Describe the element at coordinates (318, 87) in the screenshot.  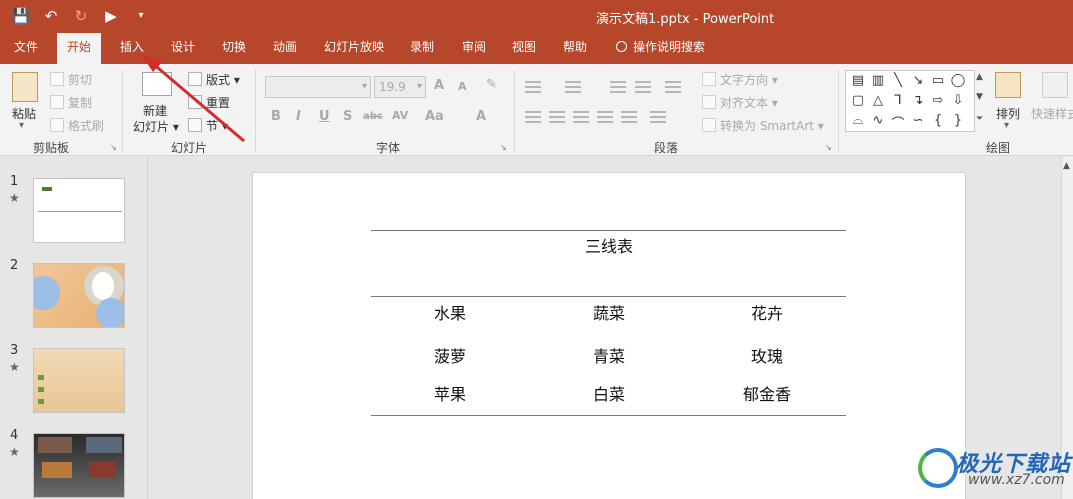
I see `font-name-select` at that location.